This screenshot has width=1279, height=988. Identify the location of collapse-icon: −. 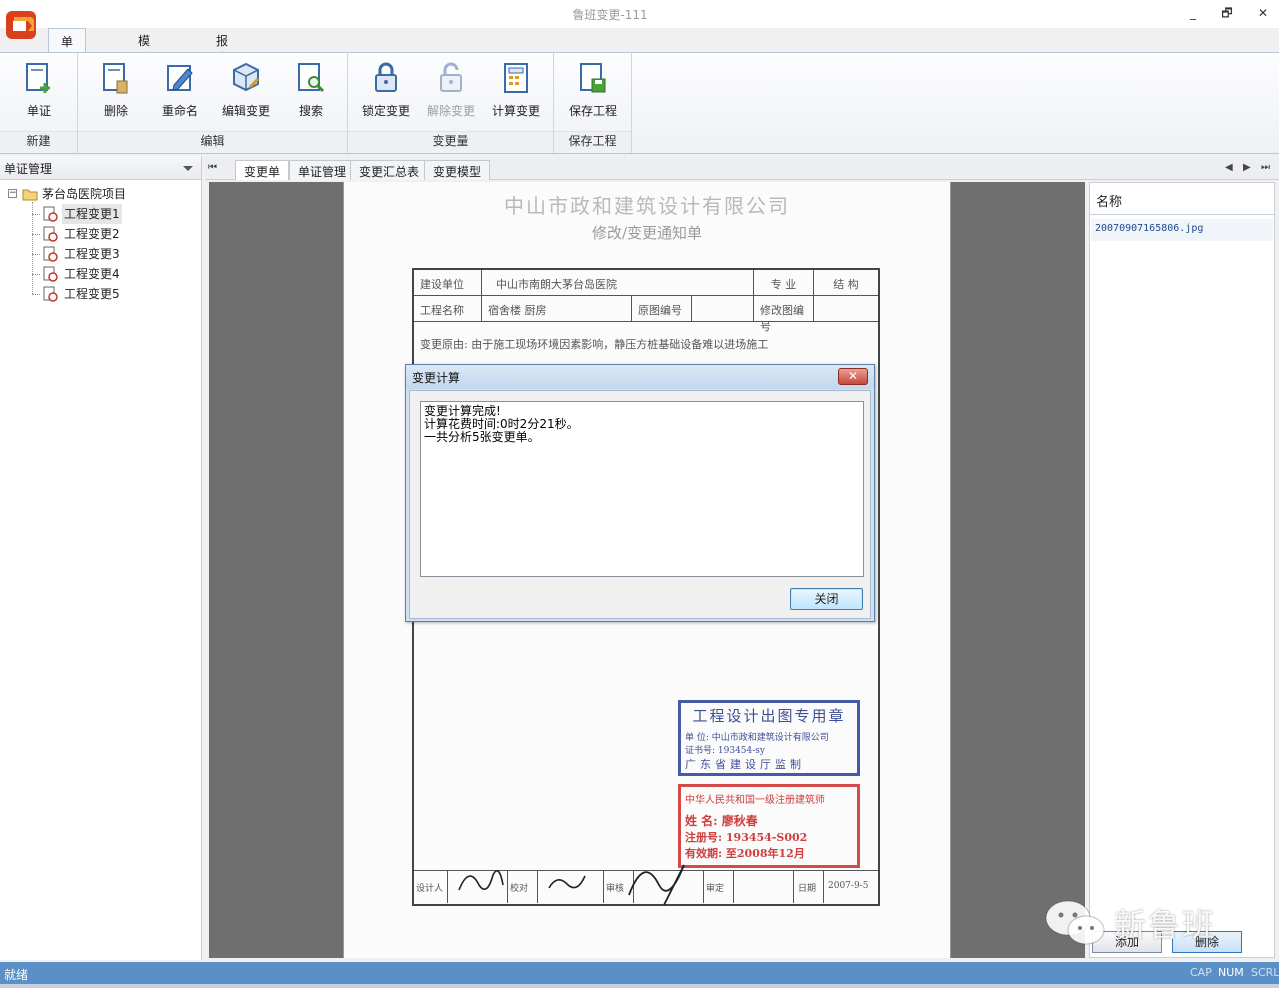
(12, 193).